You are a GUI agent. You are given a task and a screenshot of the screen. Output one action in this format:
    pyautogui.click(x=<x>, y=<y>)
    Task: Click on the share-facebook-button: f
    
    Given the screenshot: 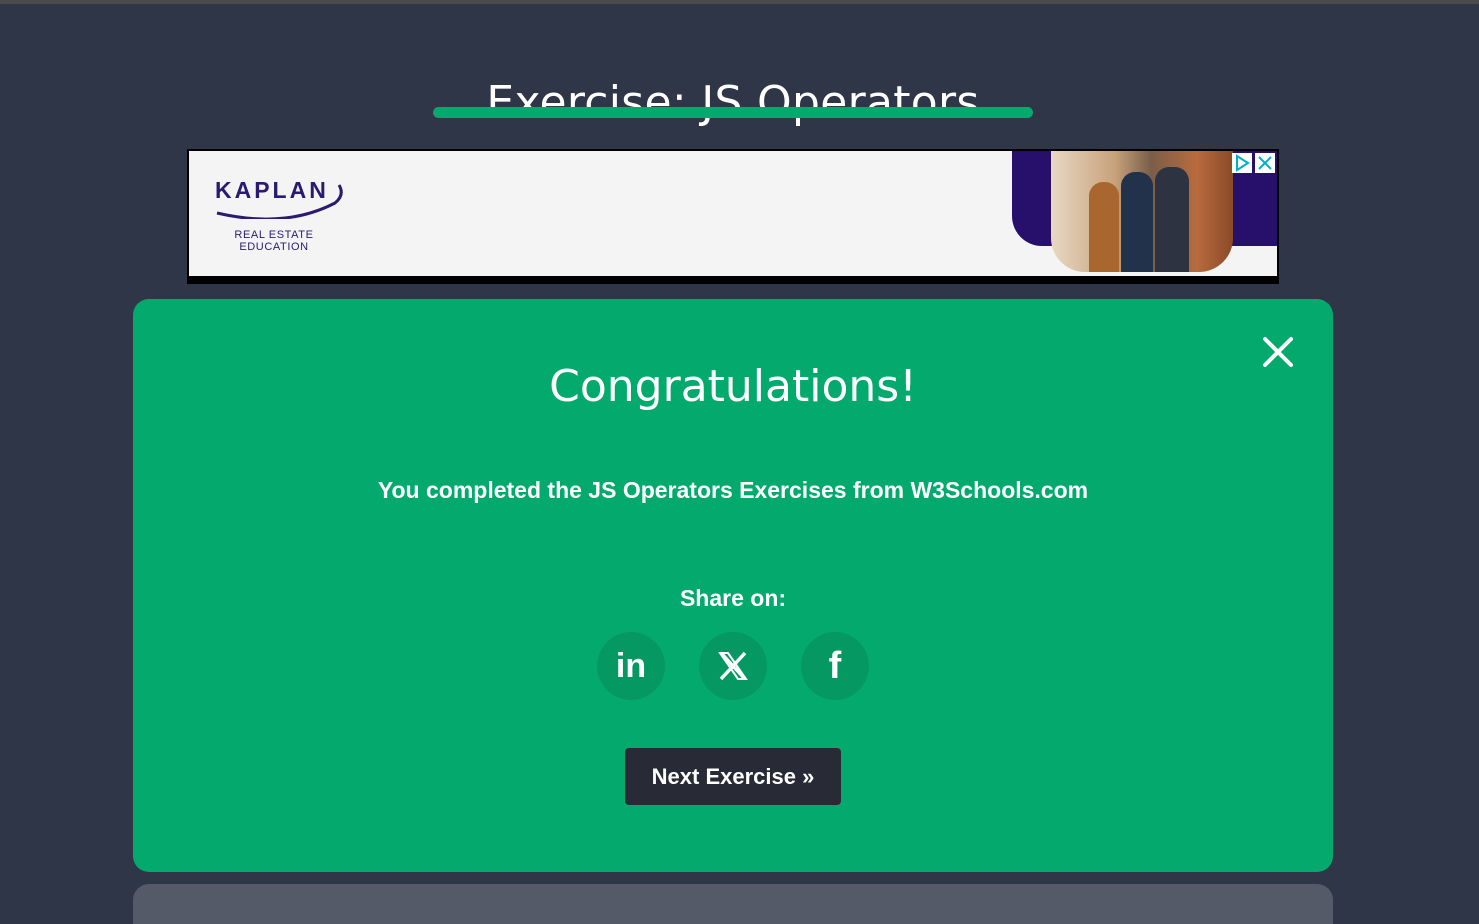 What is the action you would take?
    pyautogui.click(x=835, y=666)
    